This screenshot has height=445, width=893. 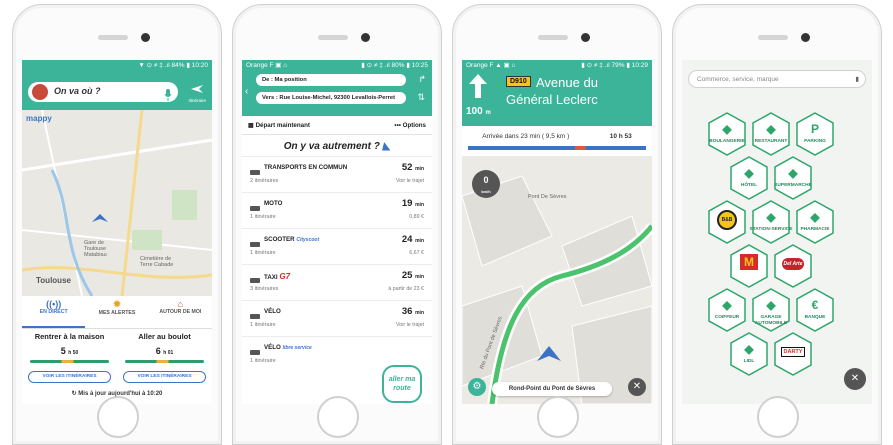 What do you see at coordinates (412, 239) in the screenshot?
I see `mode-duration: 24 min` at bounding box center [412, 239].